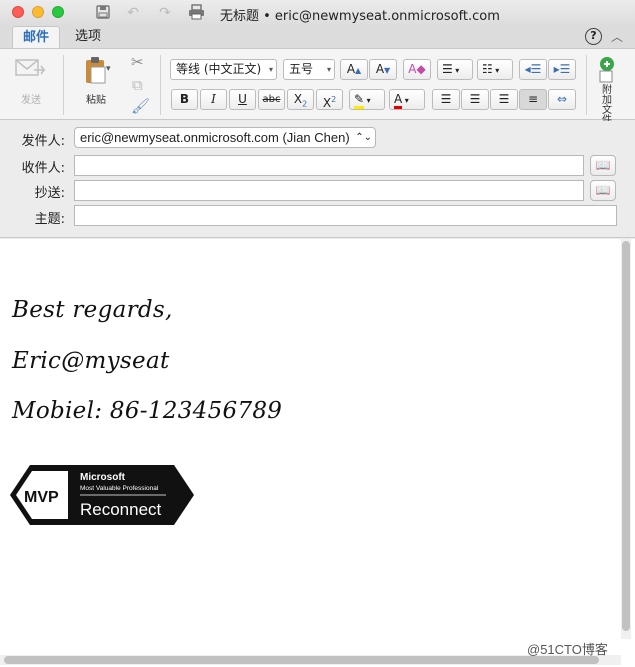 The image size is (635, 667). Describe the element at coordinates (103, 13) in the screenshot. I see `save-icon` at that location.